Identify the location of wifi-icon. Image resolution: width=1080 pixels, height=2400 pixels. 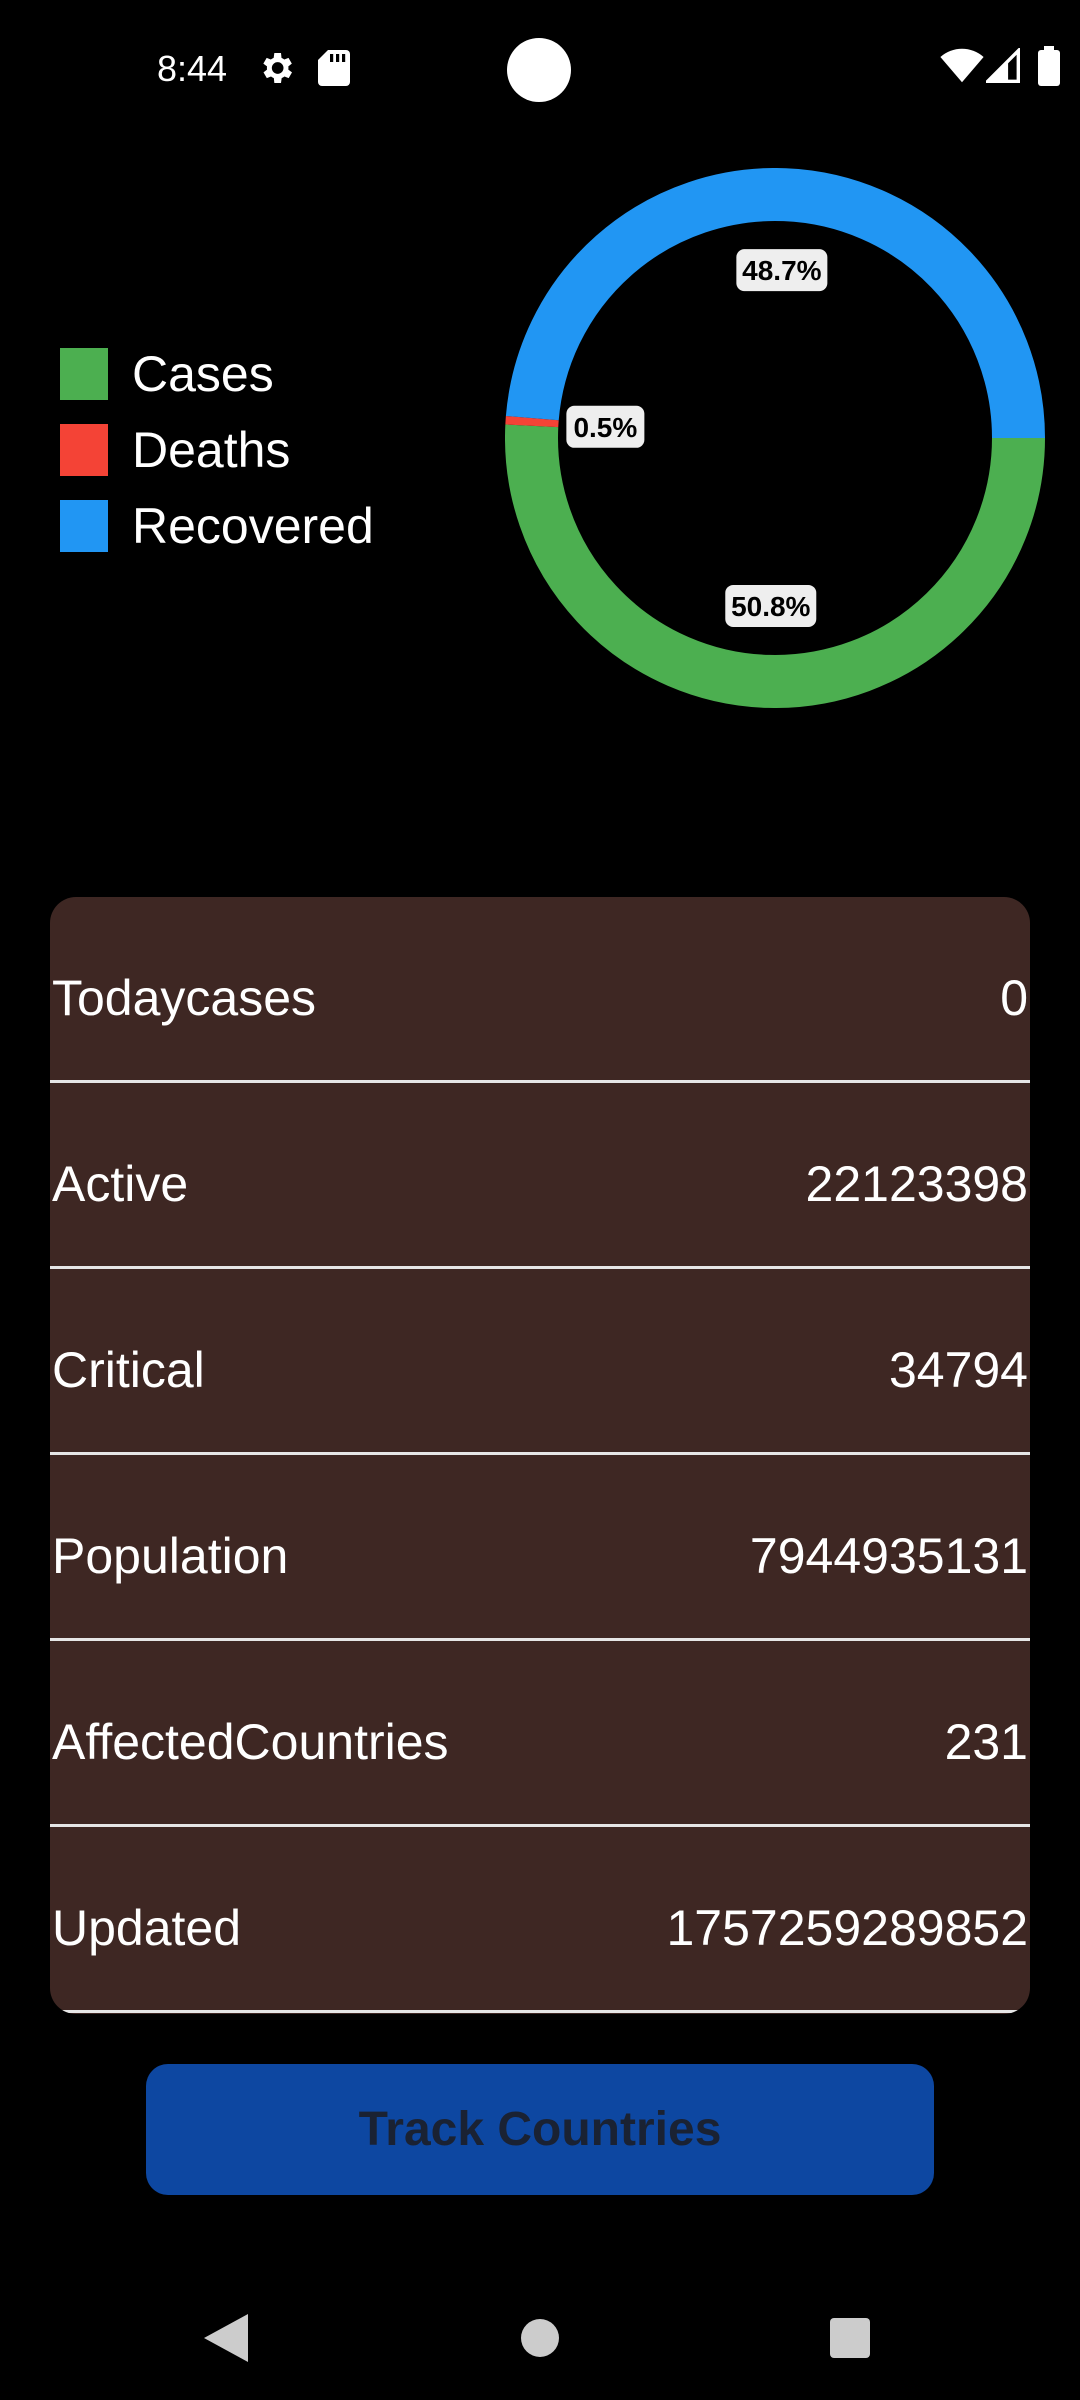
(962, 65).